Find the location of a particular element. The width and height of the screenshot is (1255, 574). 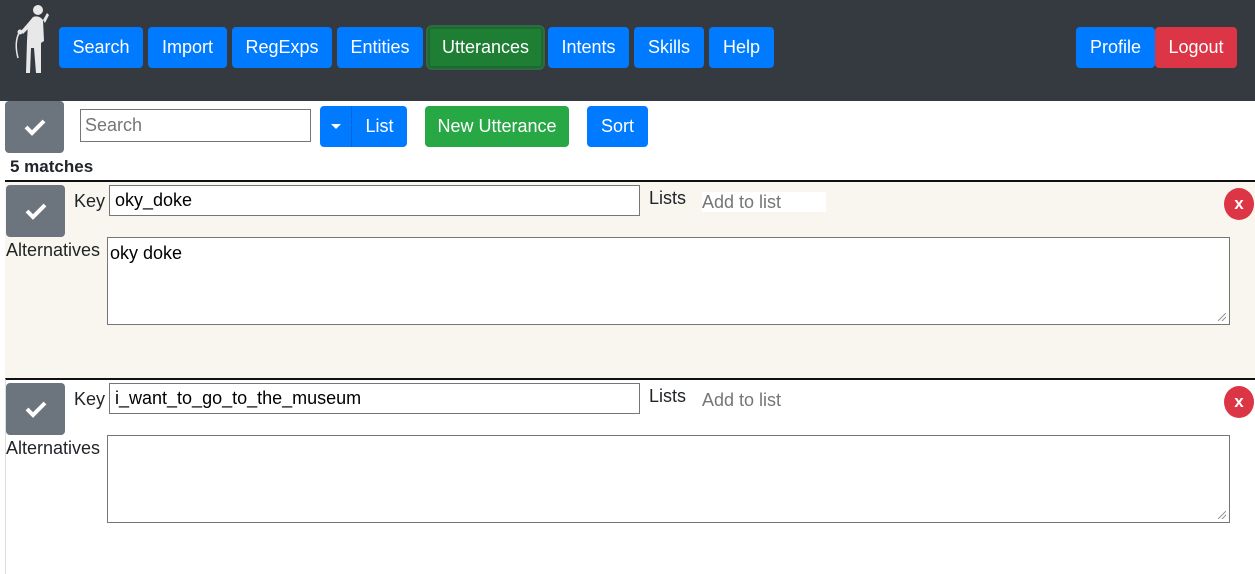

nav-utterances-button: Utterances is located at coordinates (485, 47).